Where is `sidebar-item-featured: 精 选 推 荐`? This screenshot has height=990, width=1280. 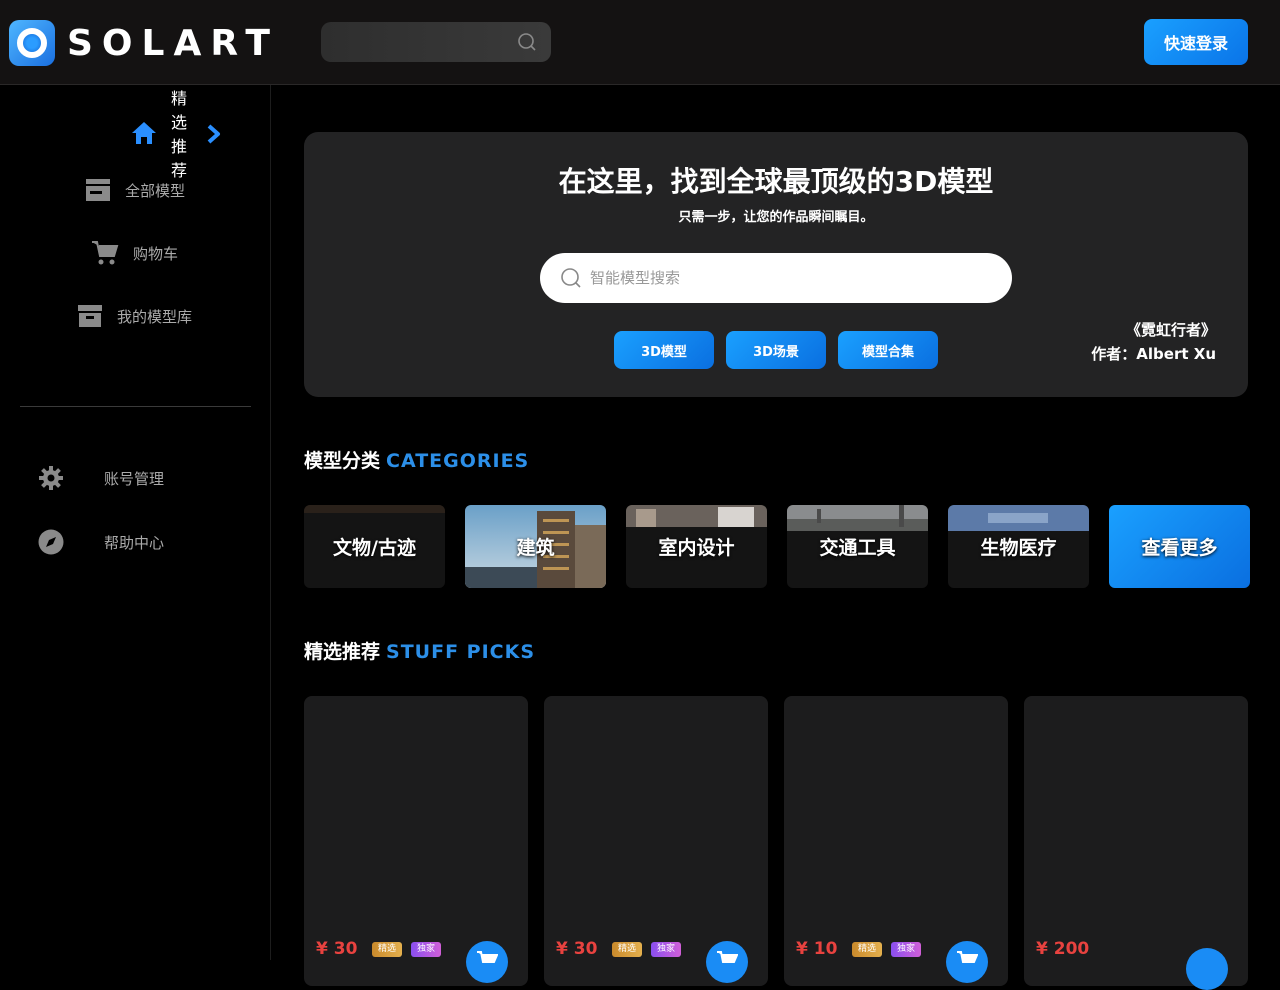 sidebar-item-featured: 精 选 推 荐 is located at coordinates (185, 135).